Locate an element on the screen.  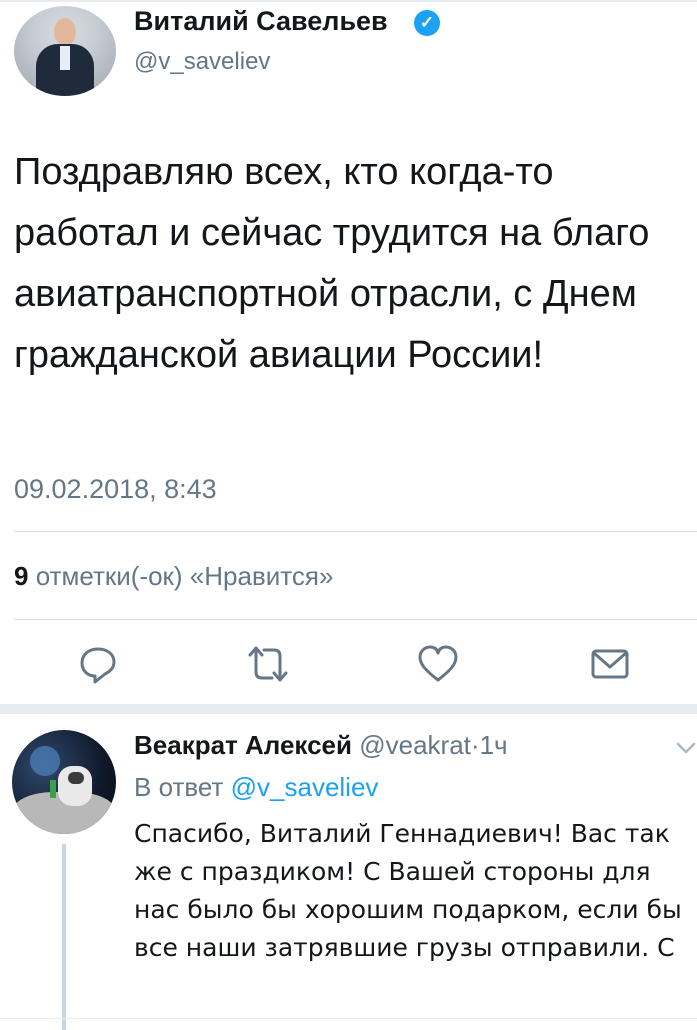
envelope-icon is located at coordinates (610, 664).